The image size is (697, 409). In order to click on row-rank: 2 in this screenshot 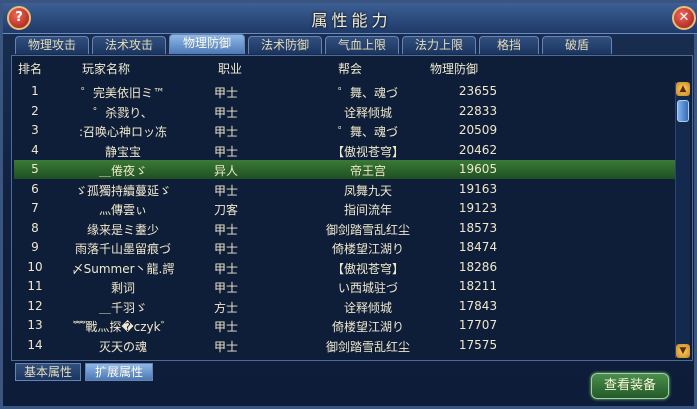, I will do `click(35, 110)`.